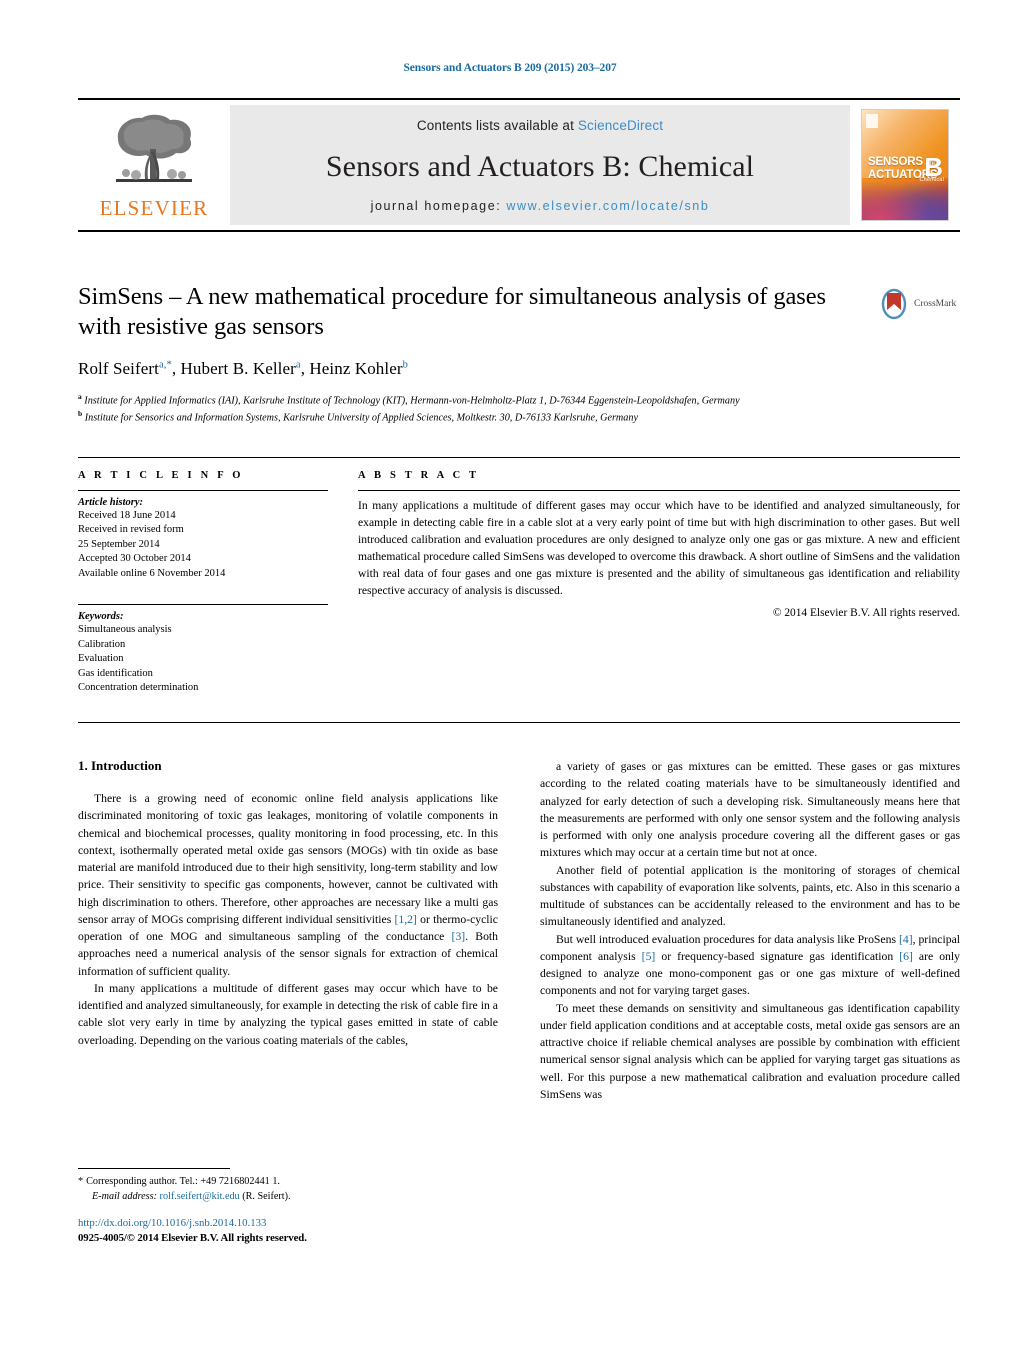 Image resolution: width=1020 pixels, height=1351 pixels. Describe the element at coordinates (620, 125) in the screenshot. I see `sciencedirect-link: ScienceDirect` at that location.